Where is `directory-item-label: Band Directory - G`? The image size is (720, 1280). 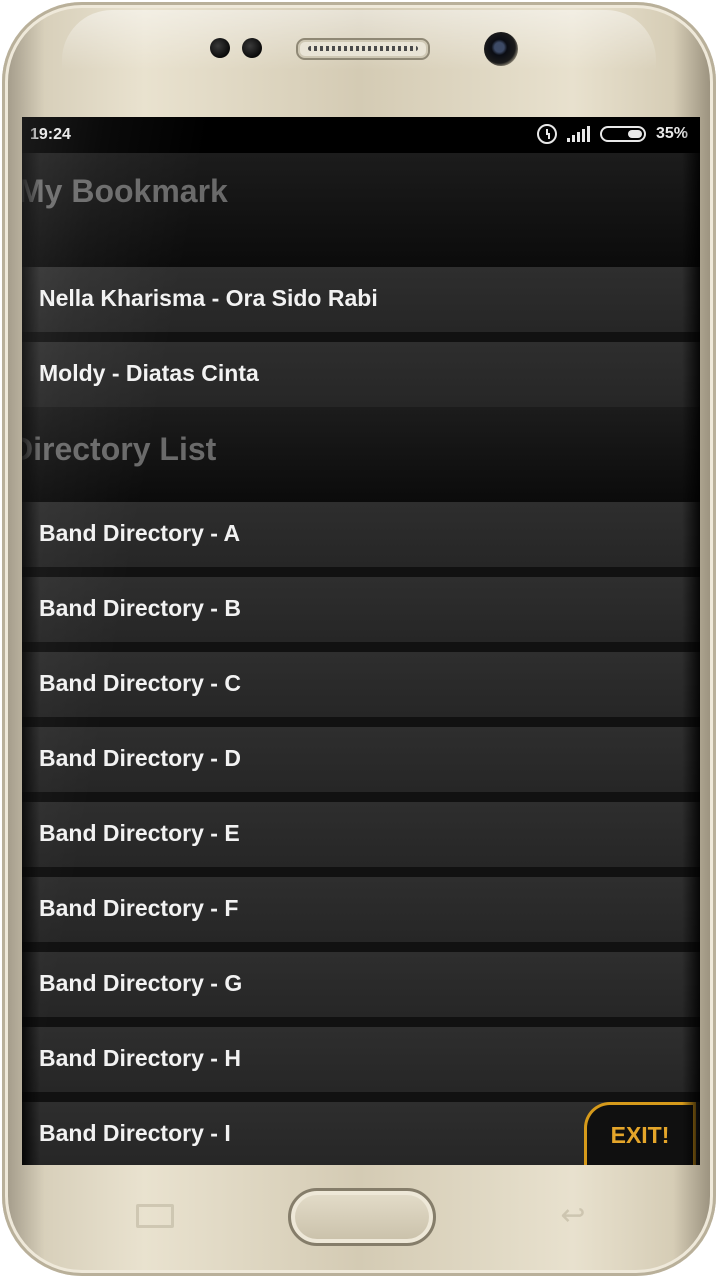
directory-item-label: Band Directory - G is located at coordinates (141, 983).